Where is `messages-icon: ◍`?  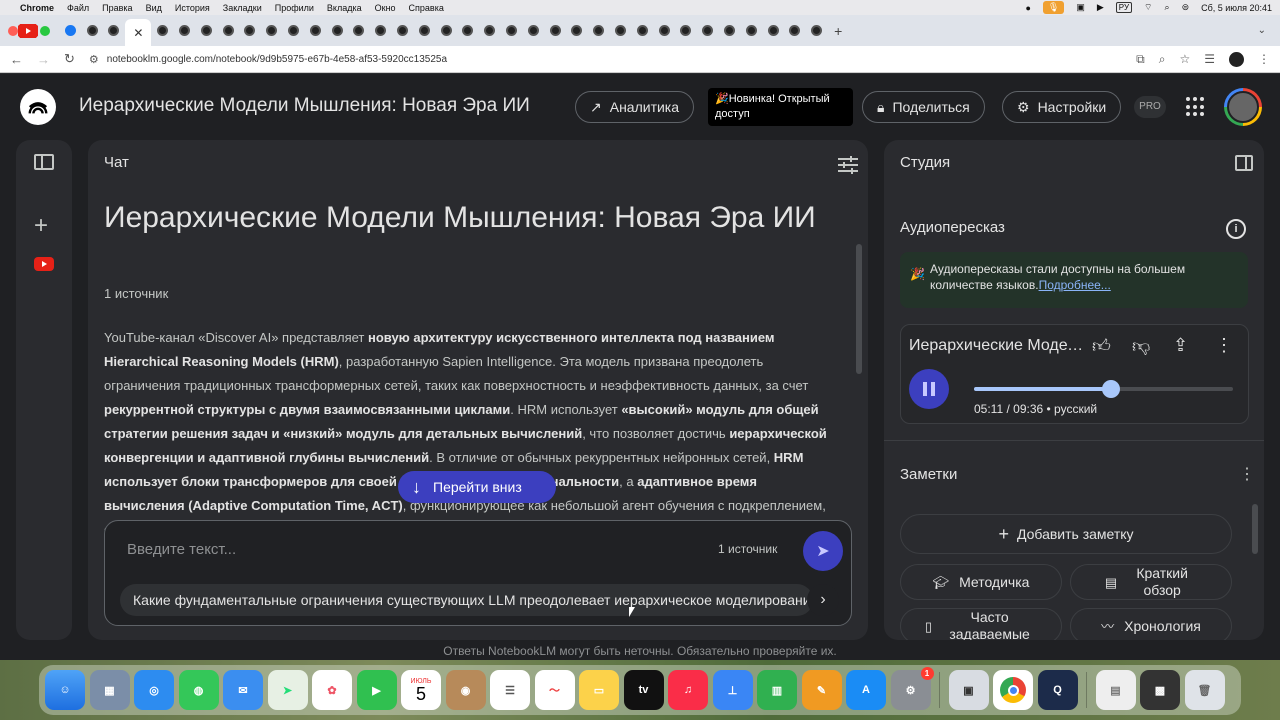 messages-icon: ◍ is located at coordinates (198, 690).